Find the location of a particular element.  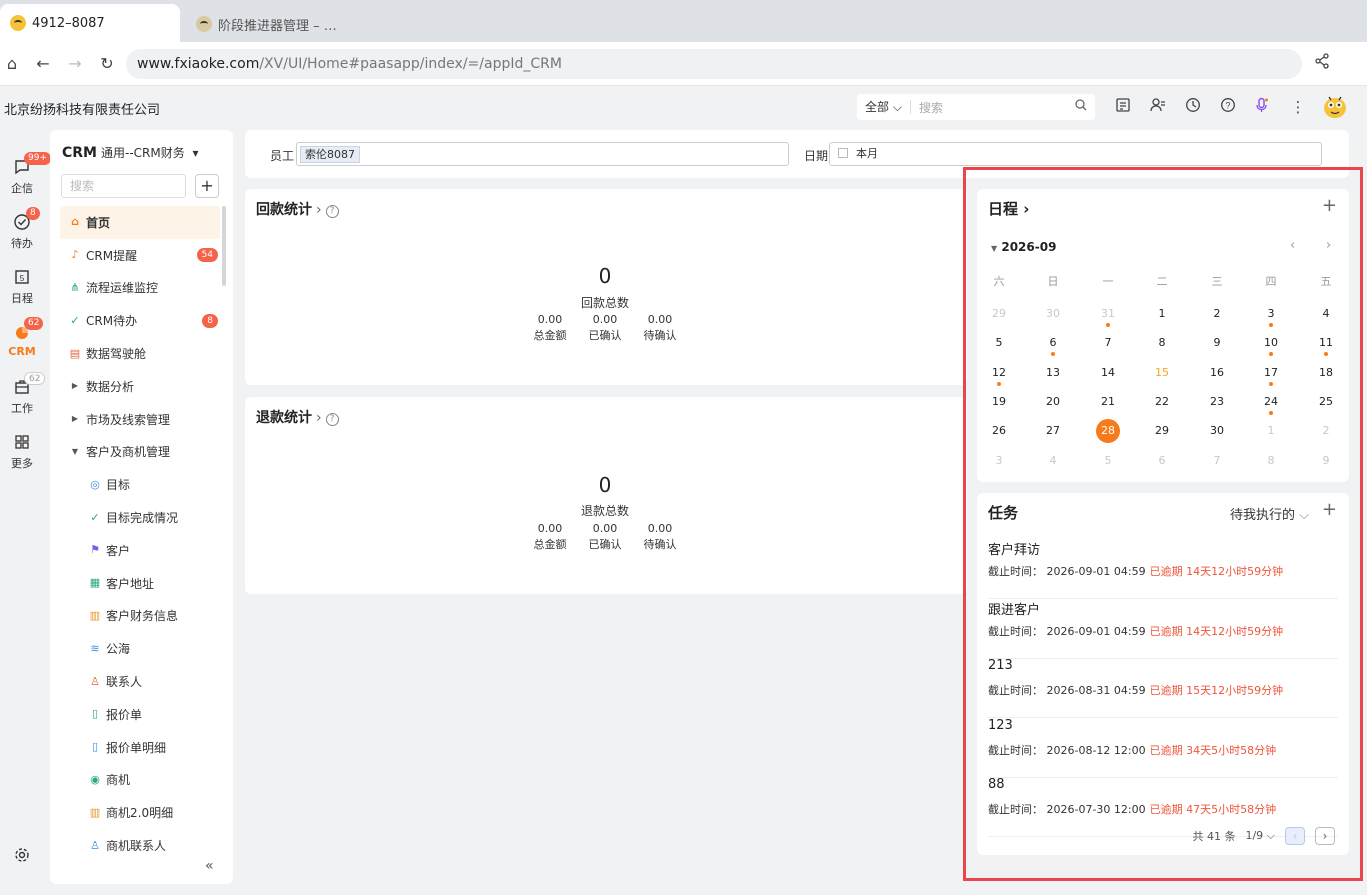

sidebar-item-label: 联系人 is located at coordinates (124, 682).